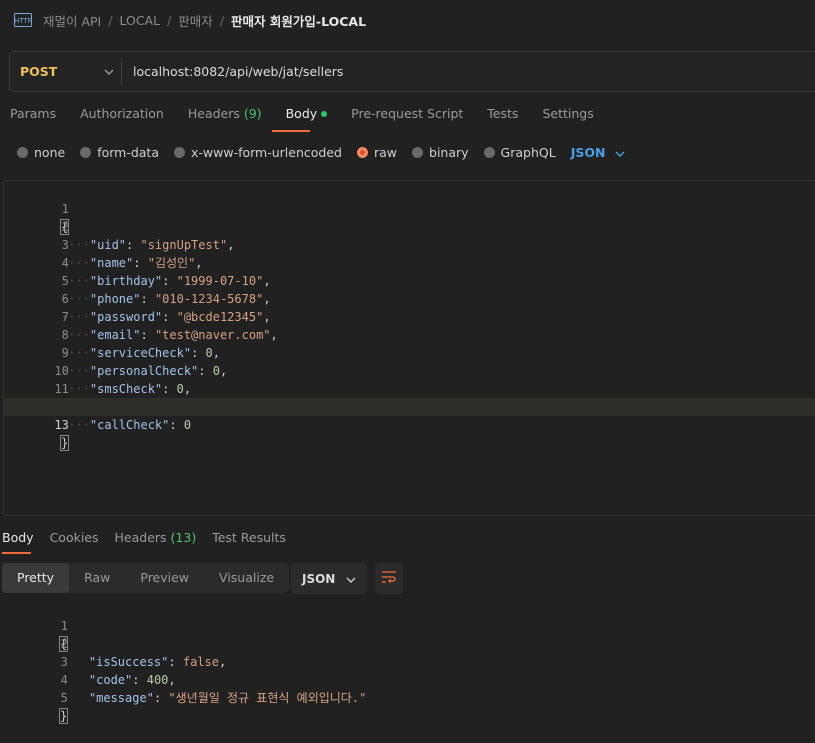  Describe the element at coordinates (567, 117) in the screenshot. I see `tab-settings: Settings` at that location.